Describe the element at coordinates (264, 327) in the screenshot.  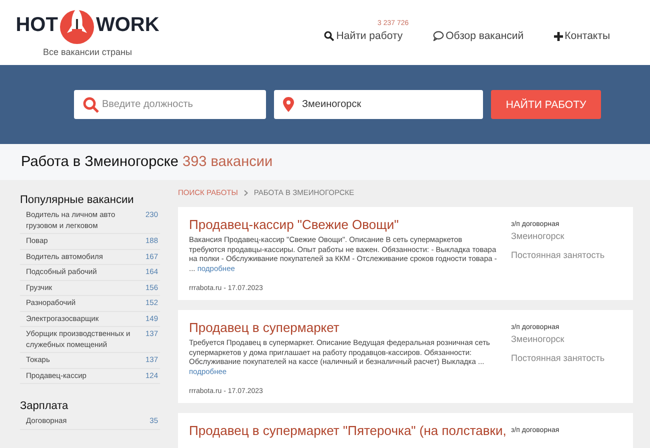
I see `job-title-link: Продавец в супермаркет` at that location.